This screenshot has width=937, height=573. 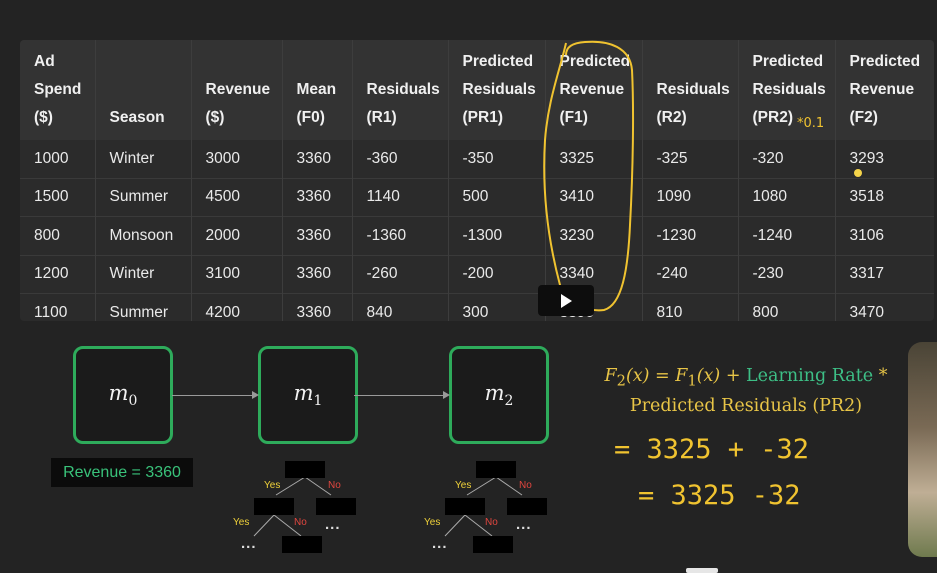 I want to click on table-cell: Monsoon, so click(x=143, y=235).